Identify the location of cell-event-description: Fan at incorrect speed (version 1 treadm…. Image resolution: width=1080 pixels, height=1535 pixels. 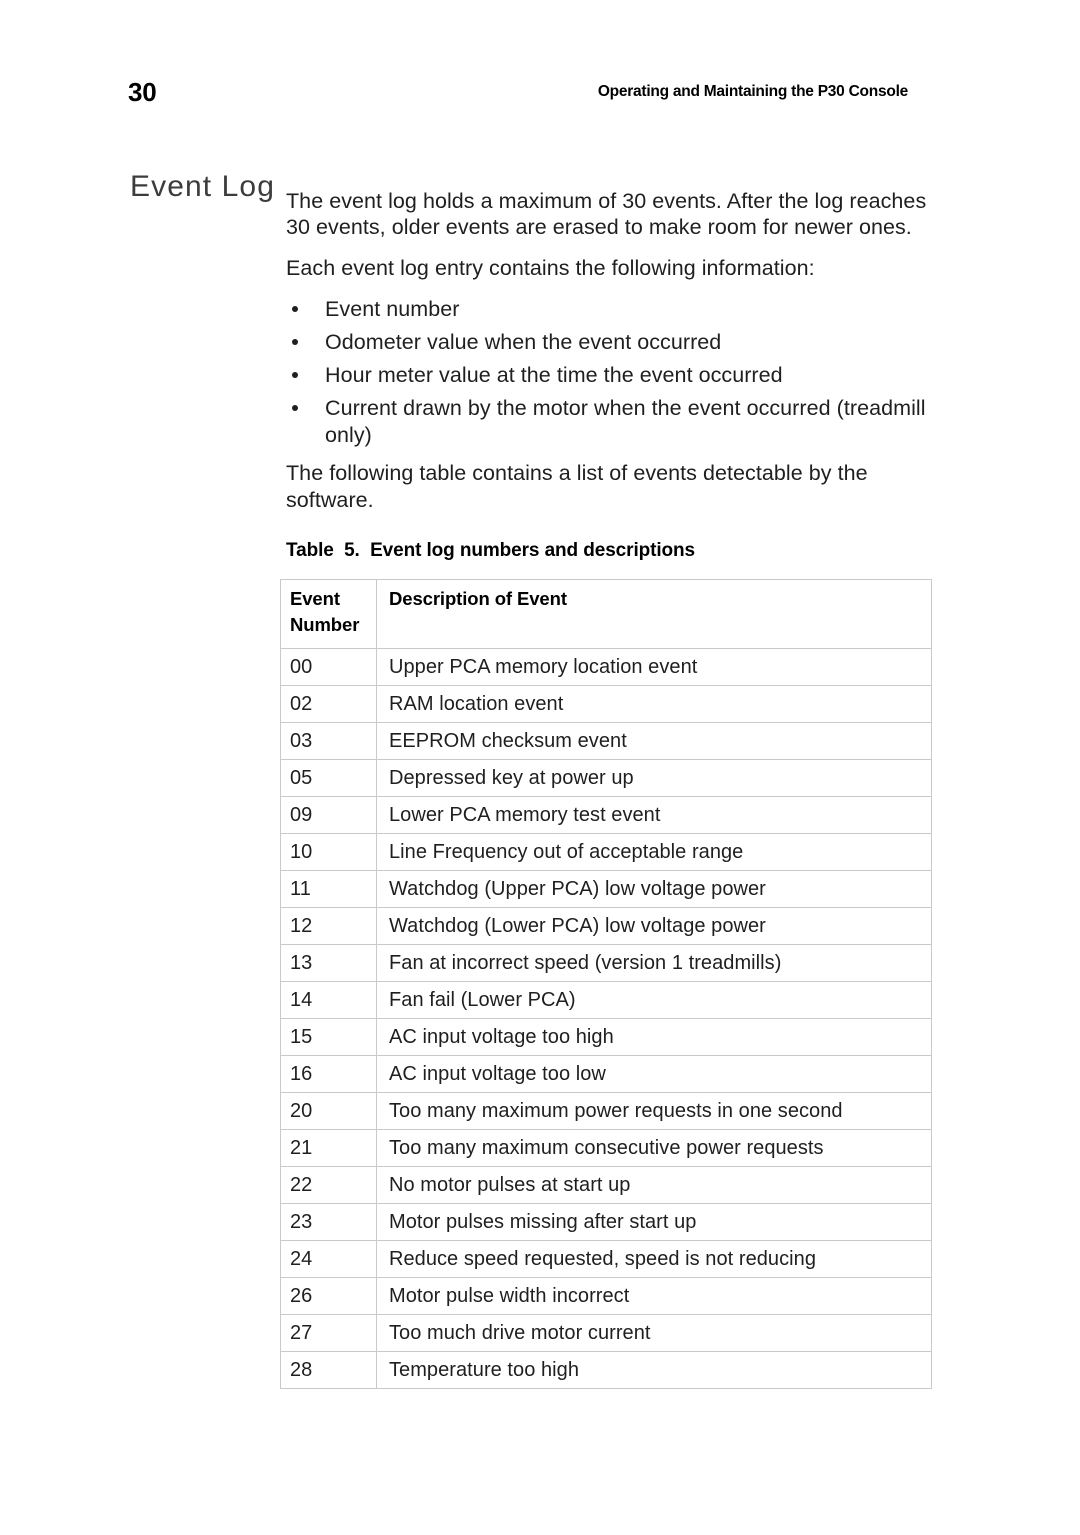
(654, 963).